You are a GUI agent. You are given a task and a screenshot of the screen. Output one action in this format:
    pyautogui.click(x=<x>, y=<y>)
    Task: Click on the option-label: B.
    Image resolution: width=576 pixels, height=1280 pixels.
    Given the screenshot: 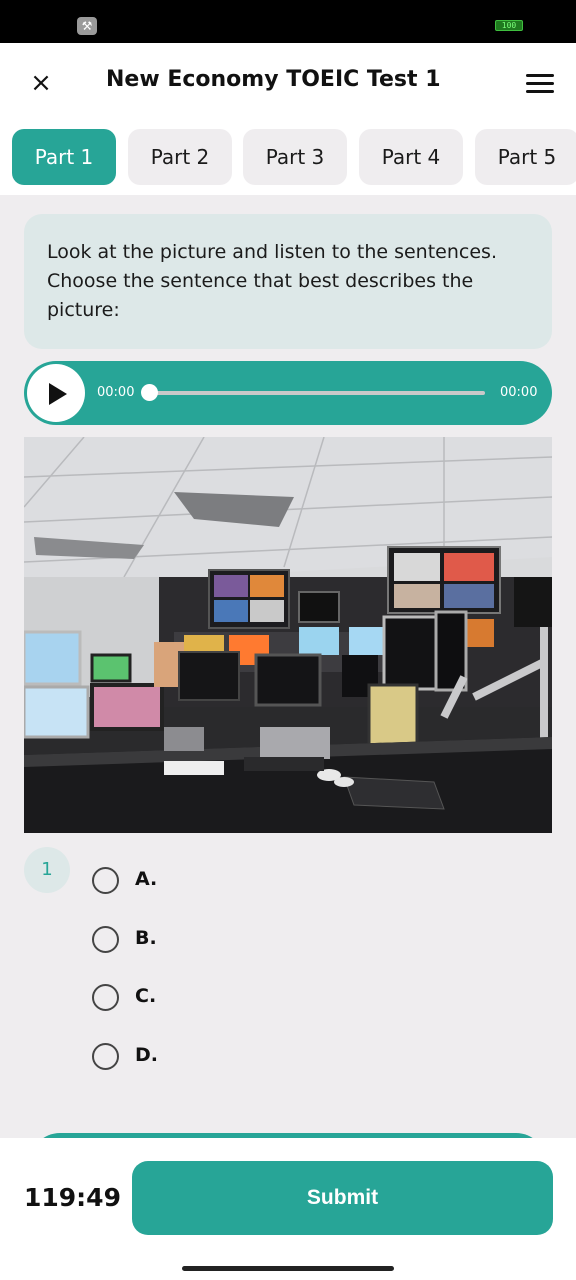 What is the action you would take?
    pyautogui.click(x=146, y=938)
    